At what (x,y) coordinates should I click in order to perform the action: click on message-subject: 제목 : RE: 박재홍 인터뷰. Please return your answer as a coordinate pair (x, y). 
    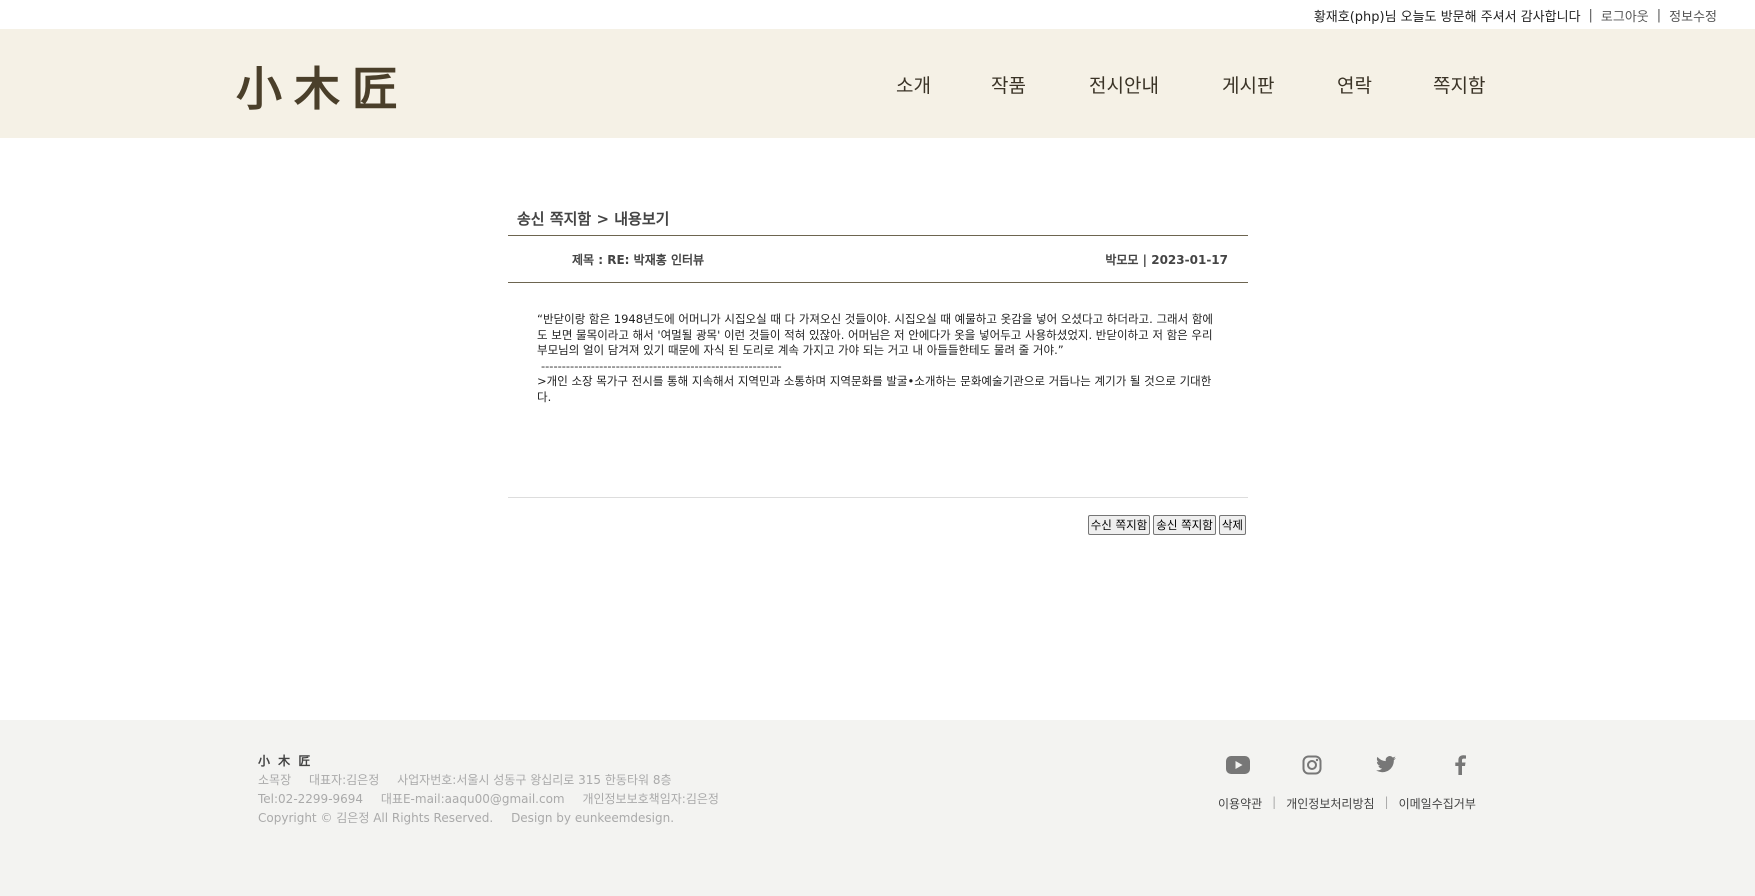
    Looking at the image, I should click on (638, 260).